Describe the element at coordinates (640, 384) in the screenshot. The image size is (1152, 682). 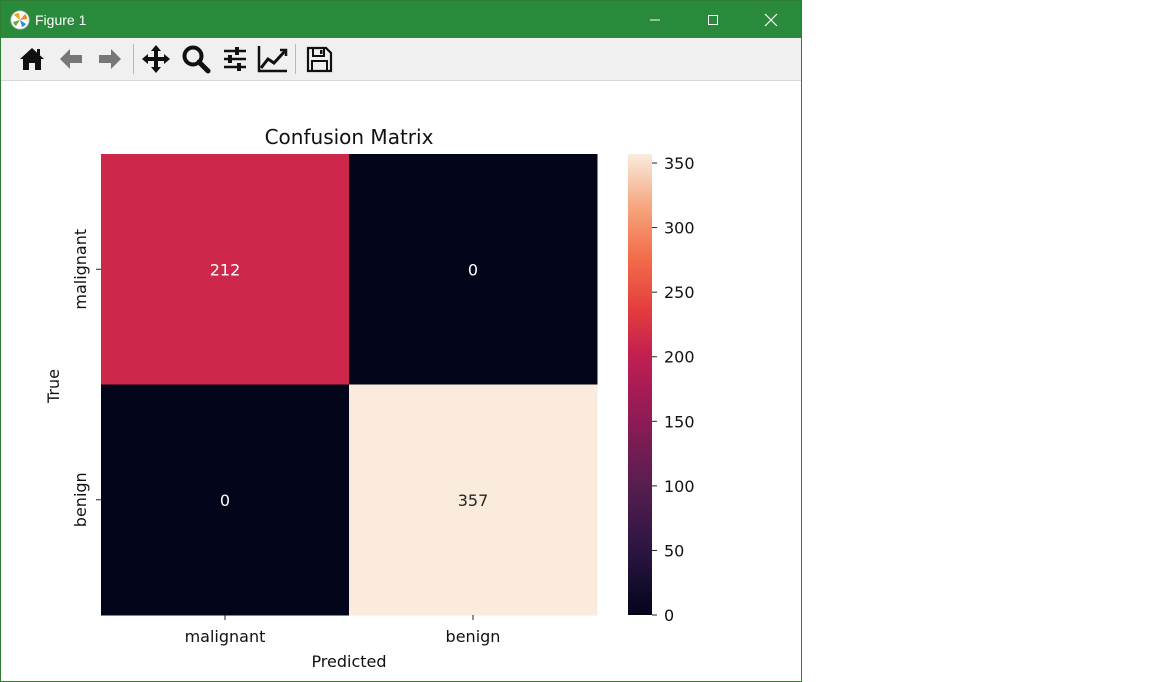
I see `colorbar` at that location.